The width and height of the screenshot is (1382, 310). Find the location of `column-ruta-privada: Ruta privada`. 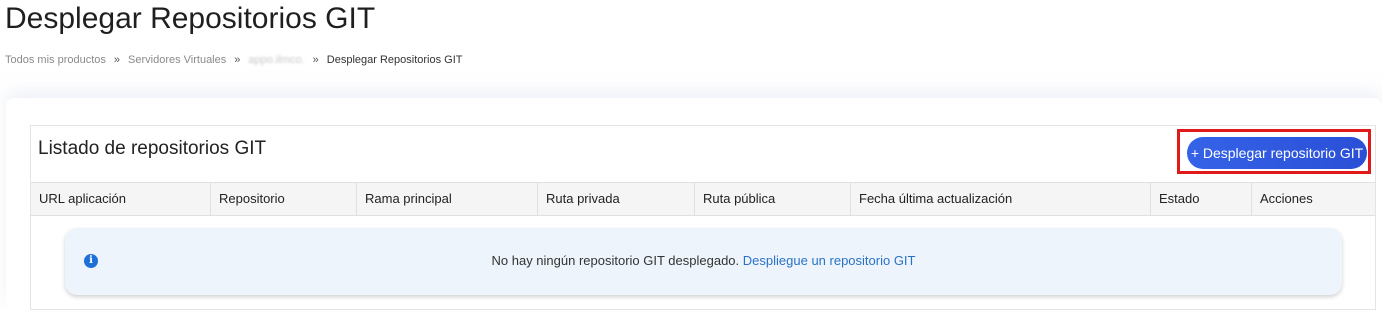

column-ruta-privada: Ruta privada is located at coordinates (616, 199).